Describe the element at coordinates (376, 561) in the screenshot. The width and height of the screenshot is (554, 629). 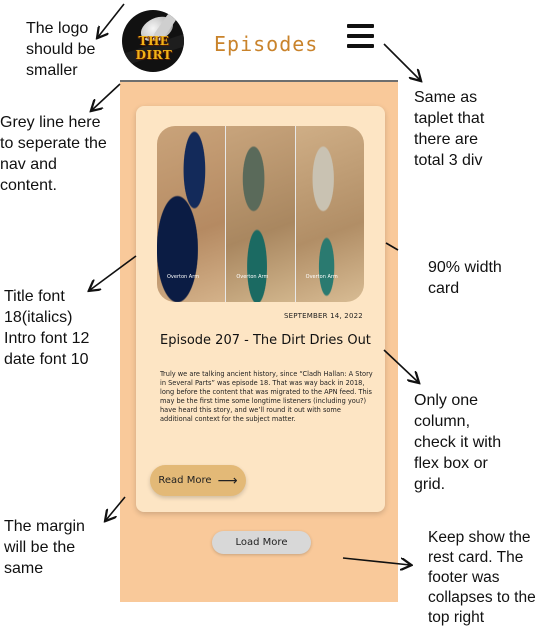
I see `arrow-keep-show` at that location.